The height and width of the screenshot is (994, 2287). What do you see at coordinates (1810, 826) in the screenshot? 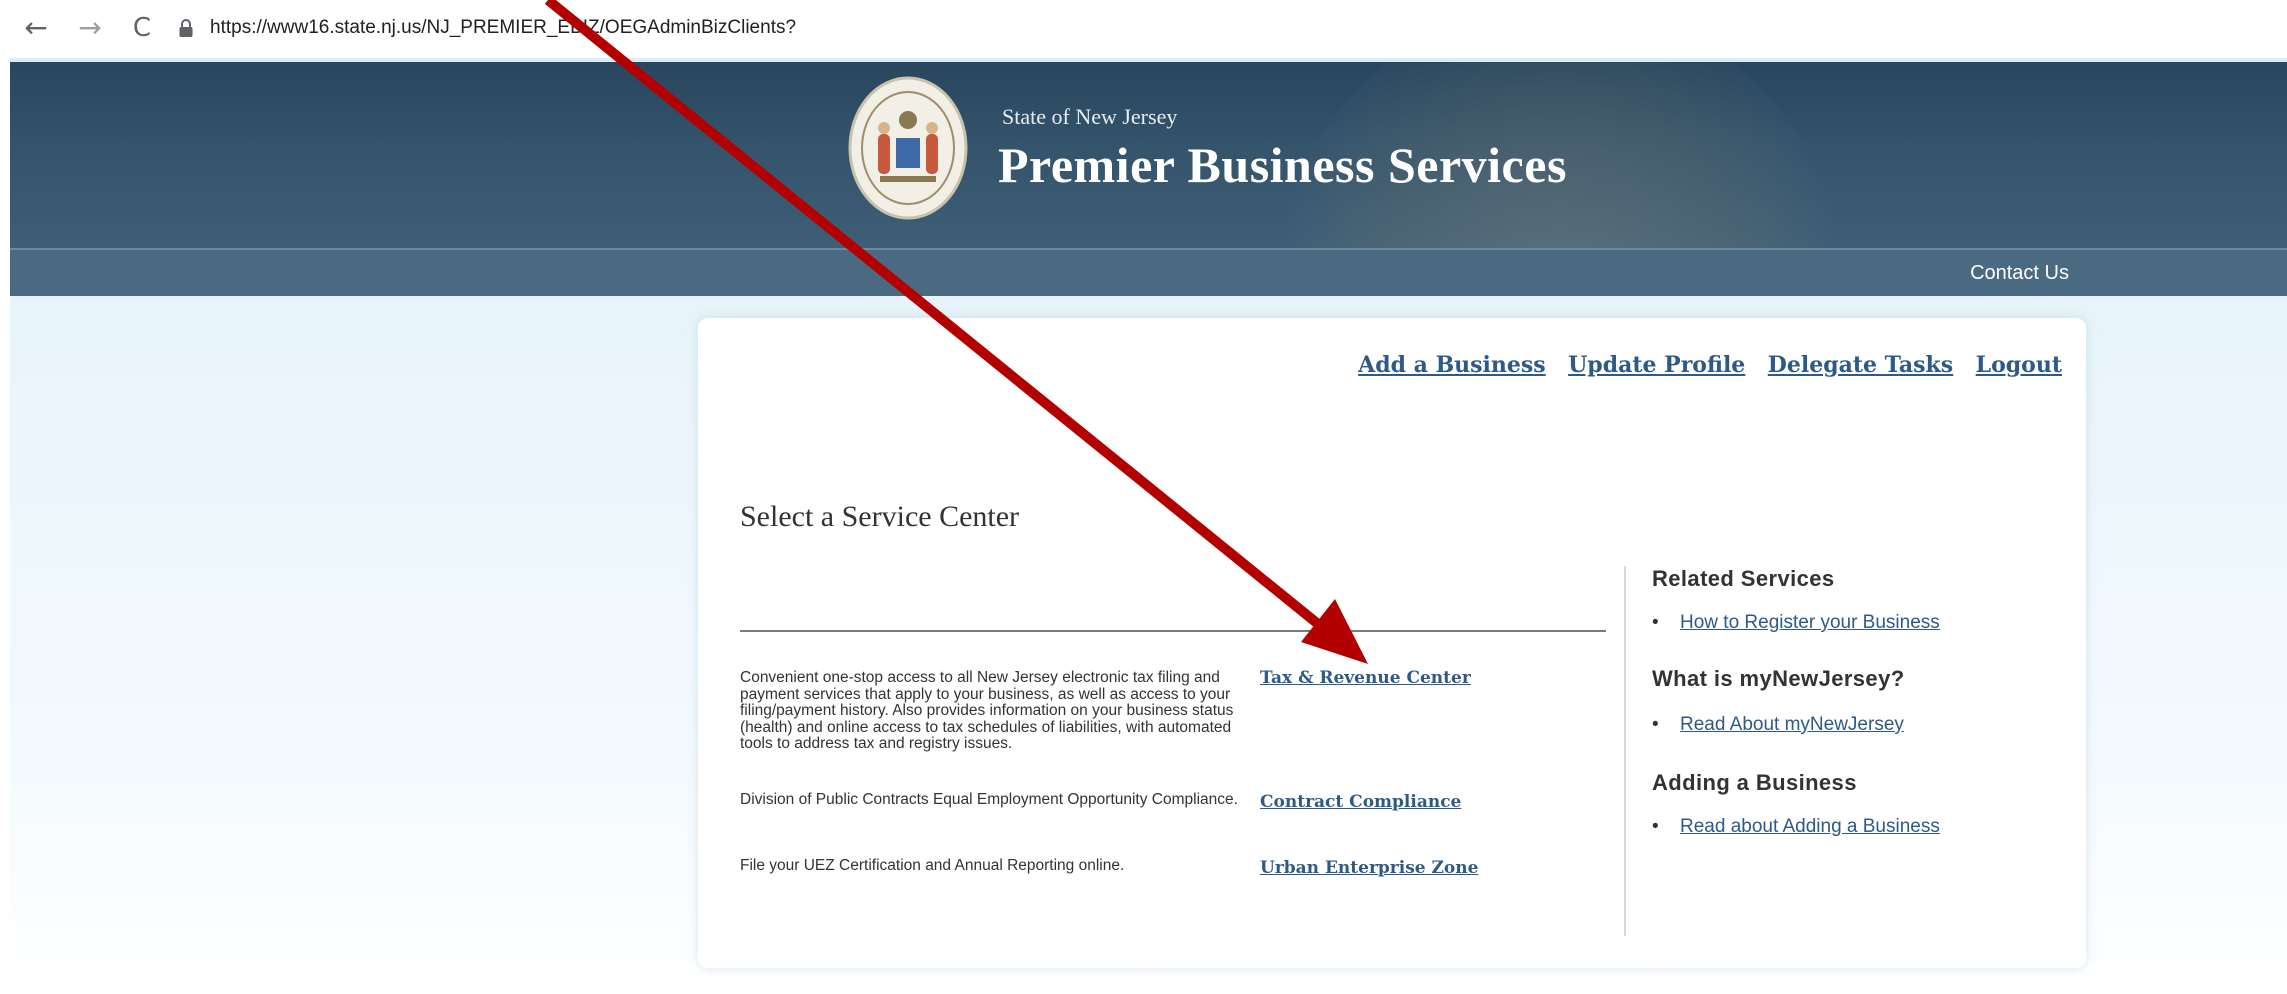
I see `read-about-adding-business-link: Read about Adding a Business` at bounding box center [1810, 826].